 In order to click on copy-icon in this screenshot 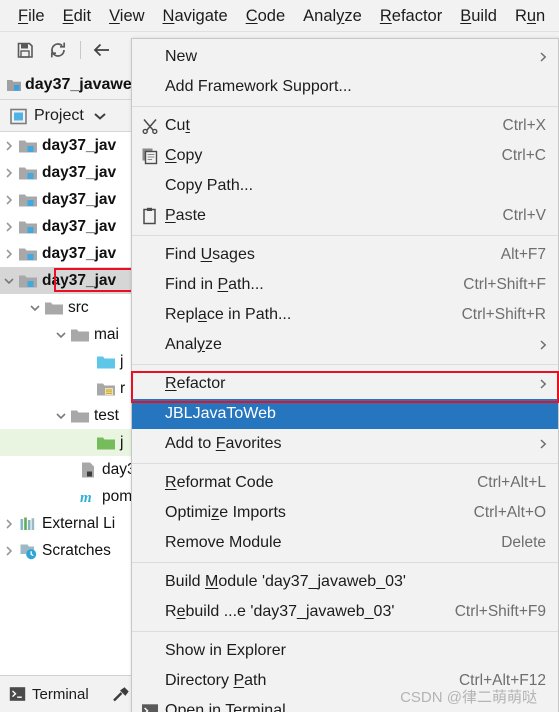, I will do `click(153, 156)`.